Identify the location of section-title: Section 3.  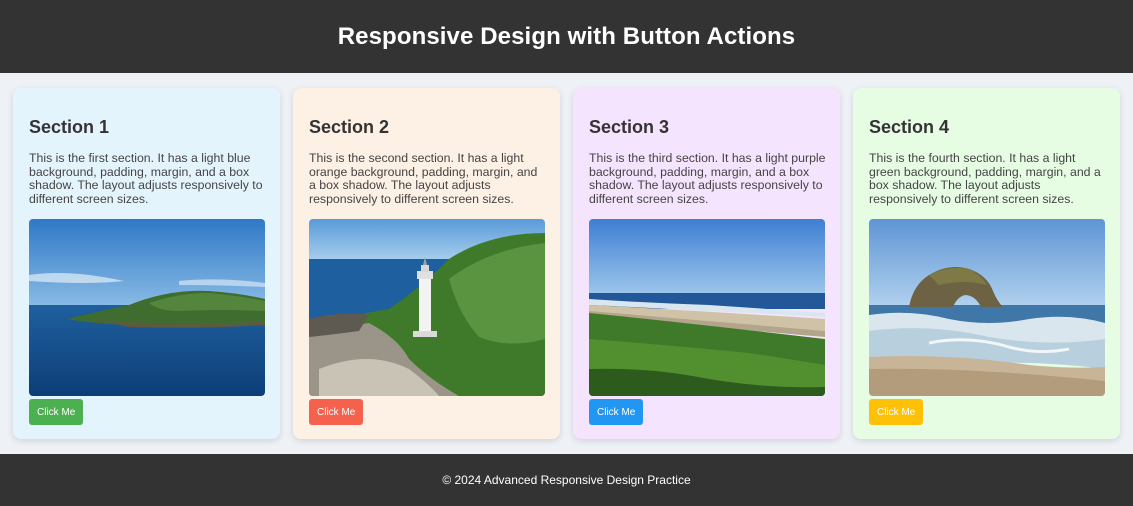
(629, 127).